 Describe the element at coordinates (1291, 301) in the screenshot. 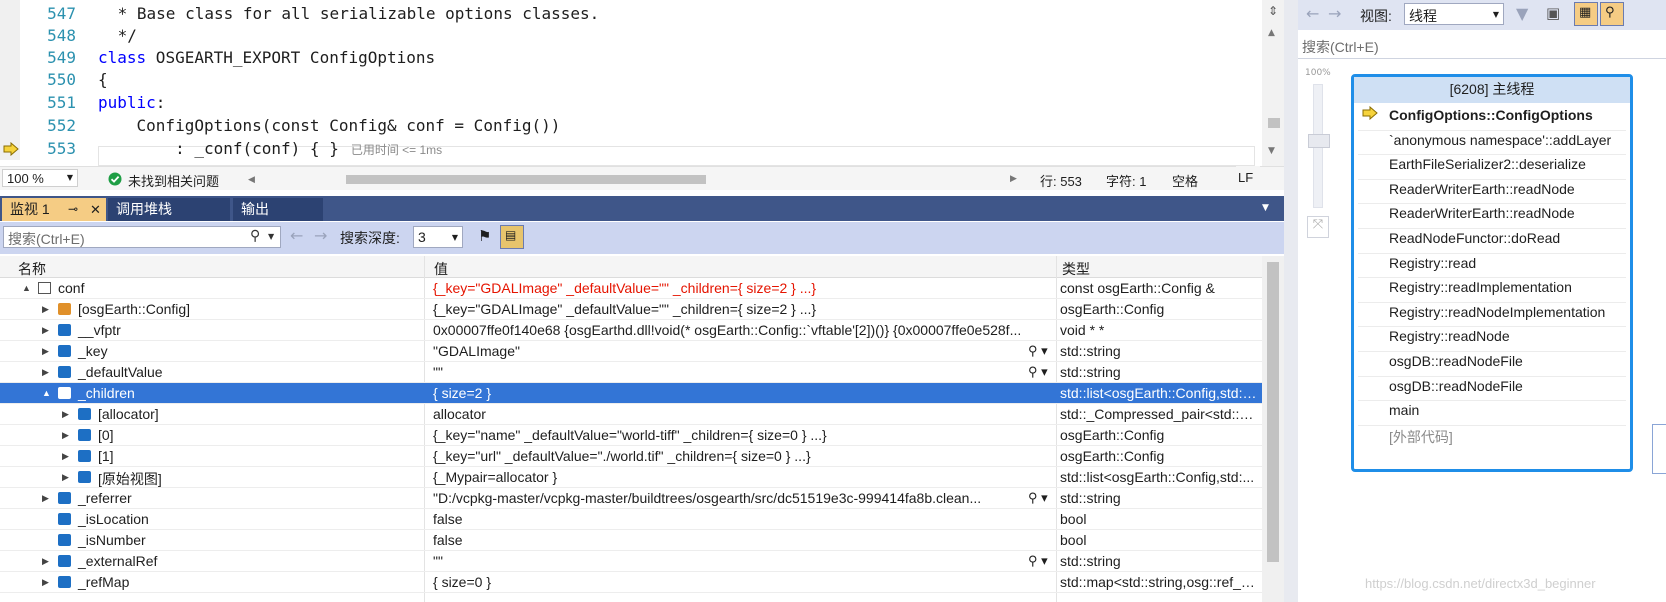

I see `panel-splitter` at that location.